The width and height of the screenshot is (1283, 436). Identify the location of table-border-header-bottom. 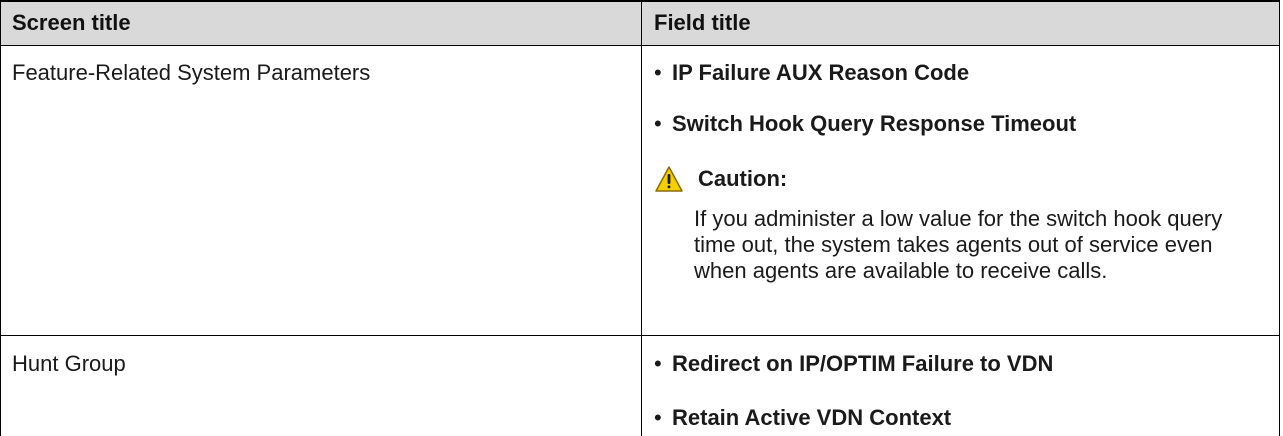
(640, 45).